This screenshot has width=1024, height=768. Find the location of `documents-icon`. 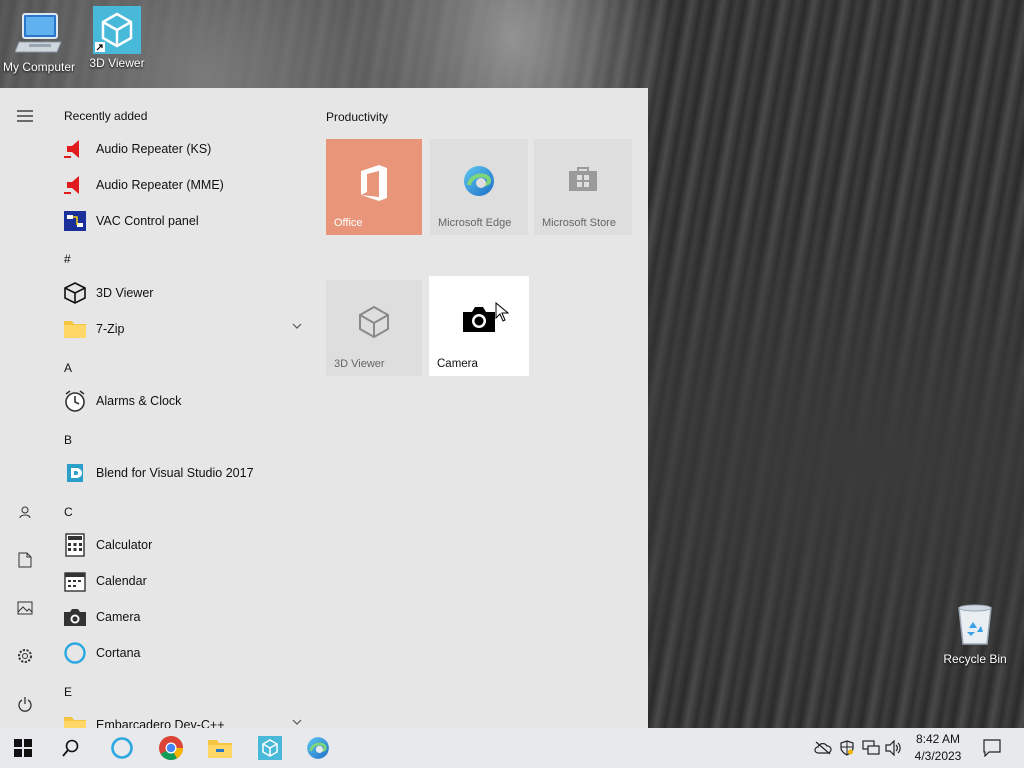

documents-icon is located at coordinates (25, 560).